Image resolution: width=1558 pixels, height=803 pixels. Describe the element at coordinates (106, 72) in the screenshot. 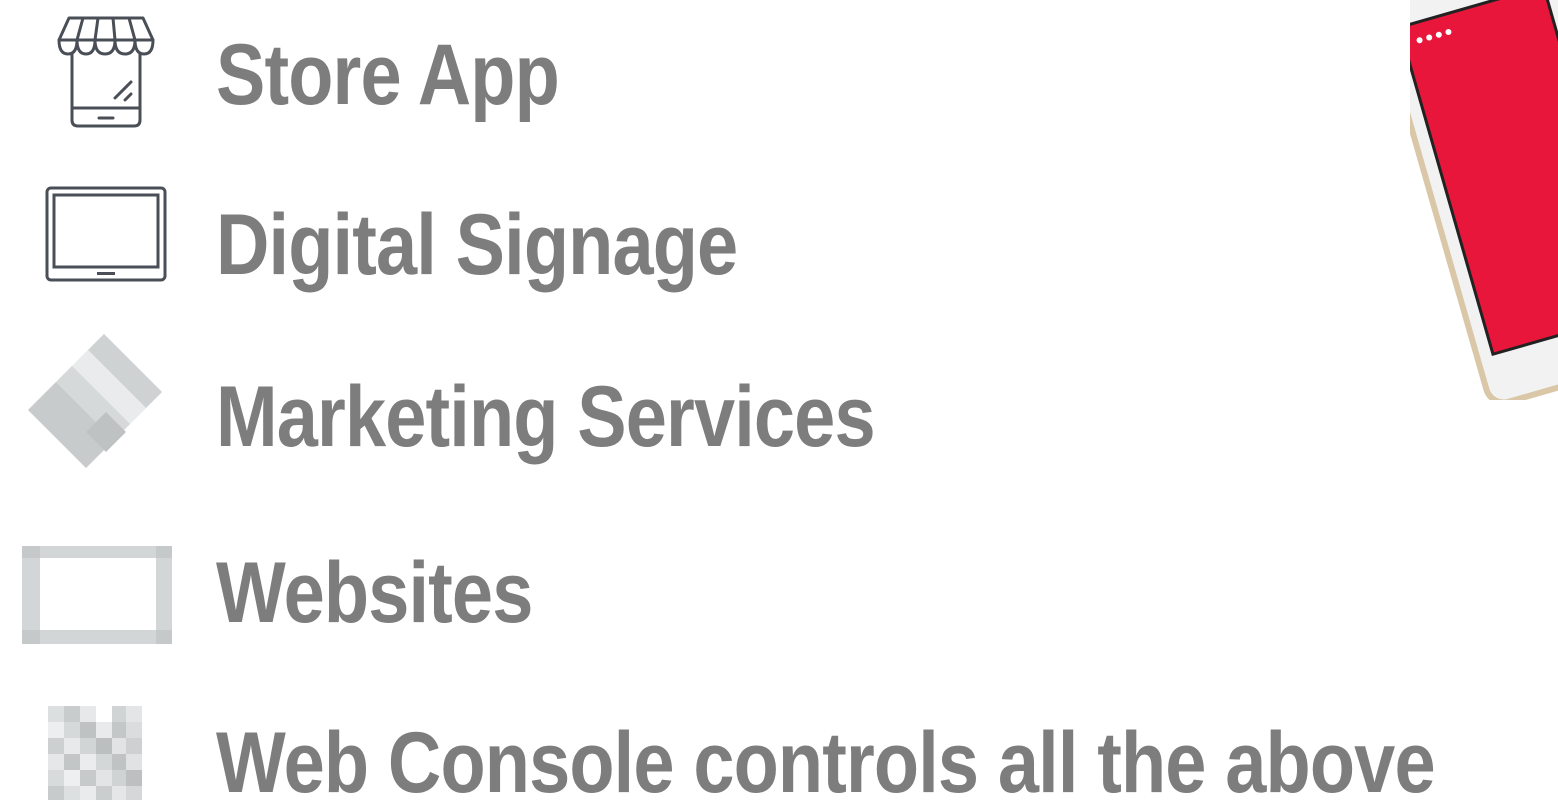

I see `storefront-phone-icon` at that location.